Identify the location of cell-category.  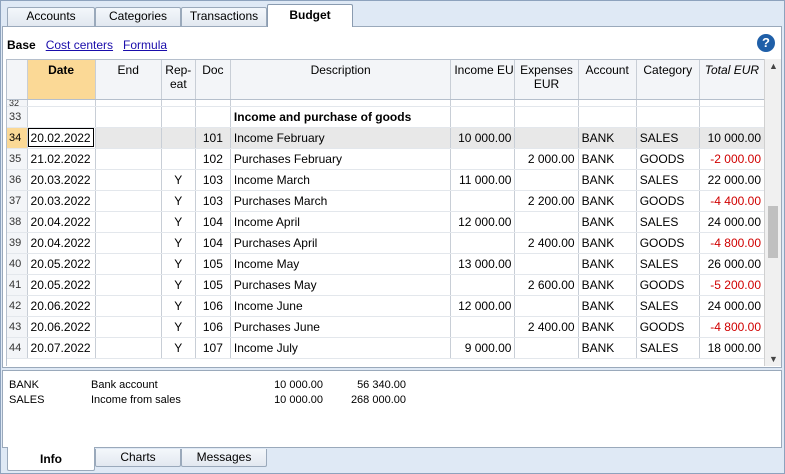
(668, 103).